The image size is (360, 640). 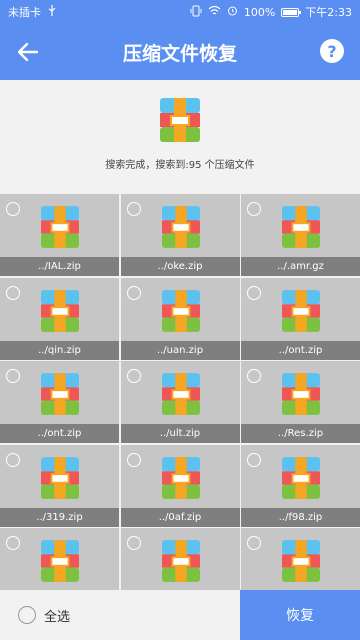 I want to click on page-title: 压缩文件恢复, so click(x=179, y=53).